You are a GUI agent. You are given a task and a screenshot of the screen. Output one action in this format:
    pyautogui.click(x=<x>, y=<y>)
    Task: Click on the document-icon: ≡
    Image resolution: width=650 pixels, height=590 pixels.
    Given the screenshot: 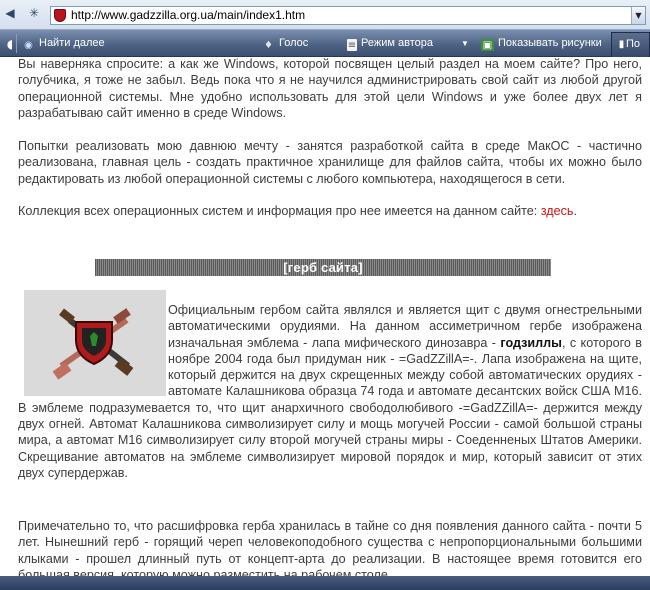 What is the action you would take?
    pyautogui.click(x=352, y=45)
    